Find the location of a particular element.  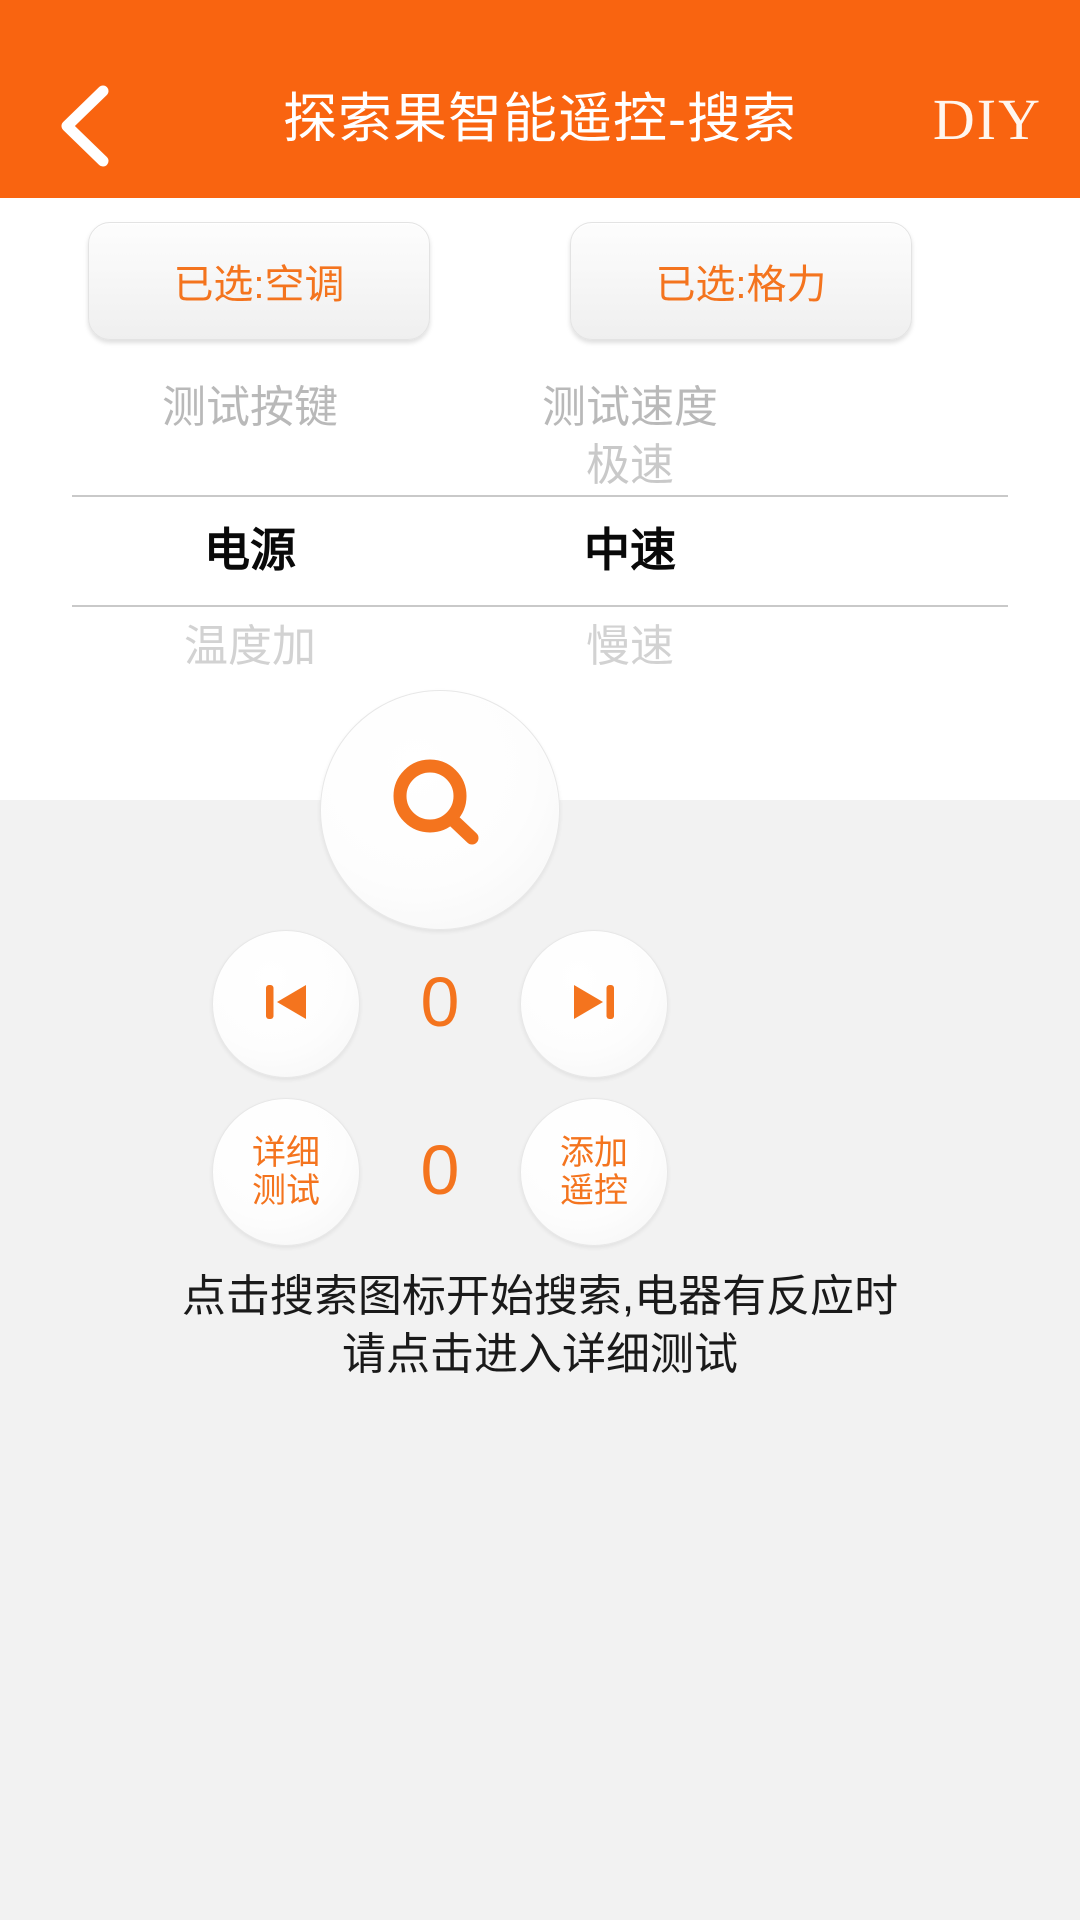

device-type-label: 已选:空调 is located at coordinates (259, 285).